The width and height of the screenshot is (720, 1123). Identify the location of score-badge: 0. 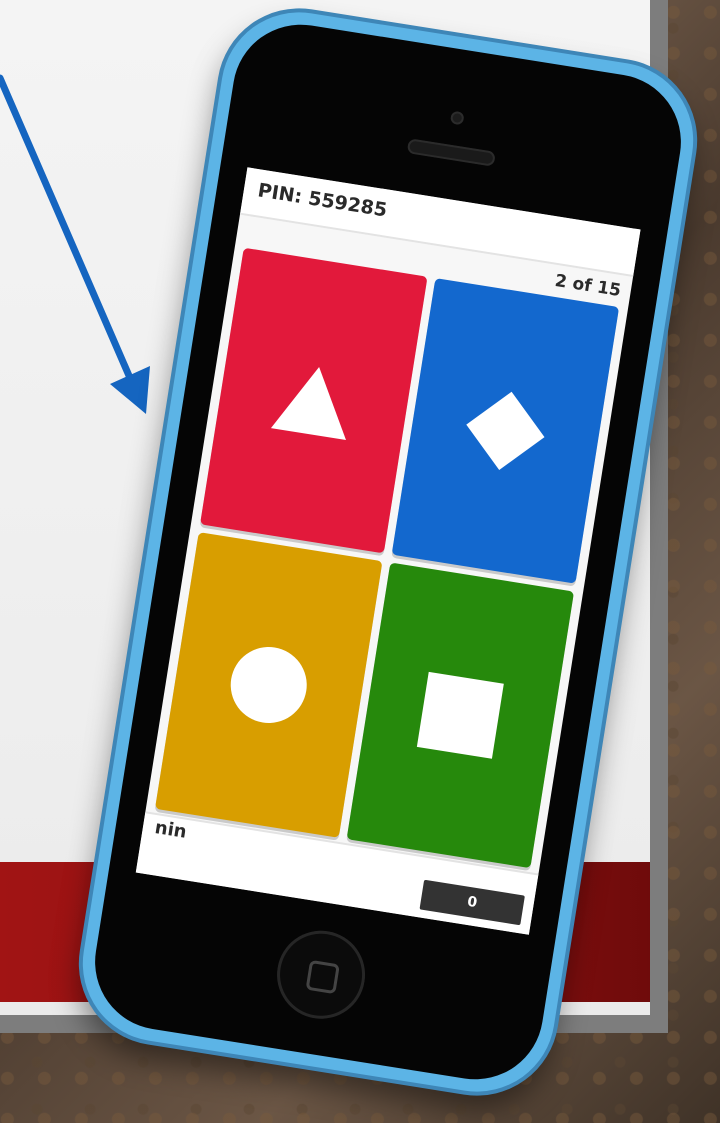
(472, 902).